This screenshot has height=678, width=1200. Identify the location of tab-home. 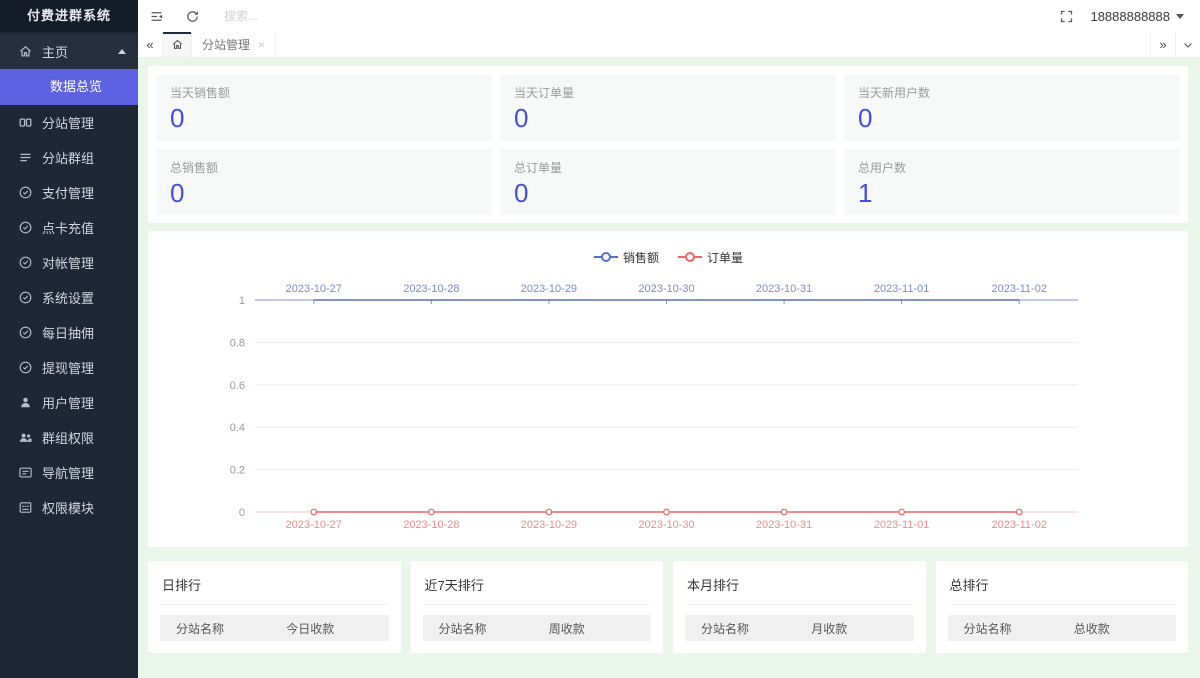
(177, 44).